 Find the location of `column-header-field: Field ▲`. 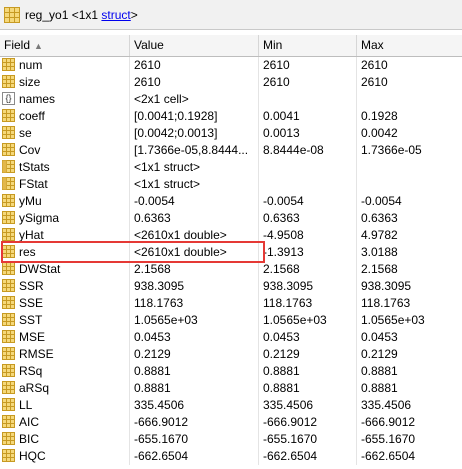

column-header-field: Field ▲ is located at coordinates (65, 45).